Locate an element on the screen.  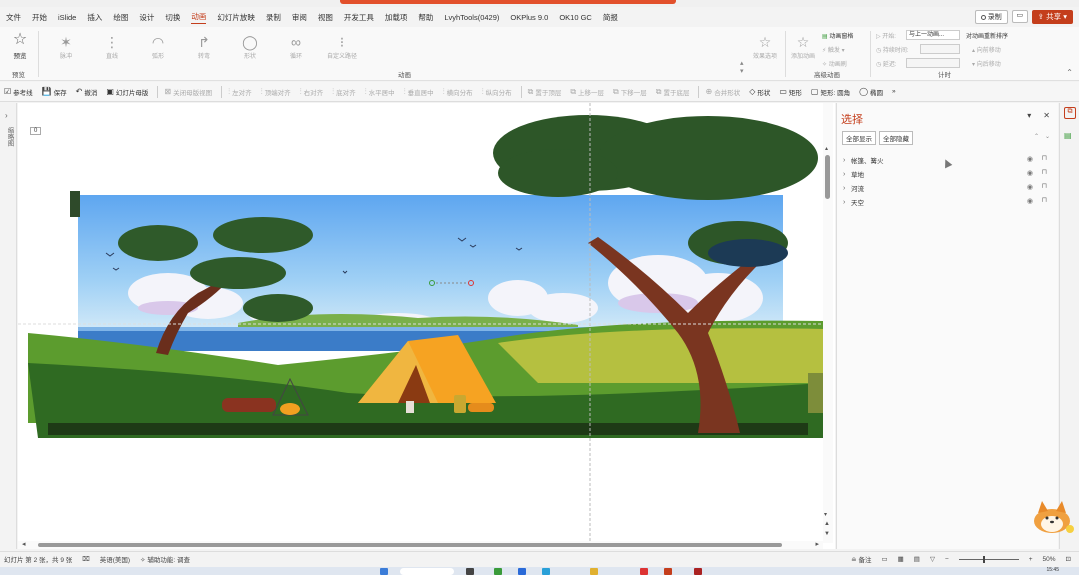
menu-item: 审阅 is located at coordinates (299, 17).